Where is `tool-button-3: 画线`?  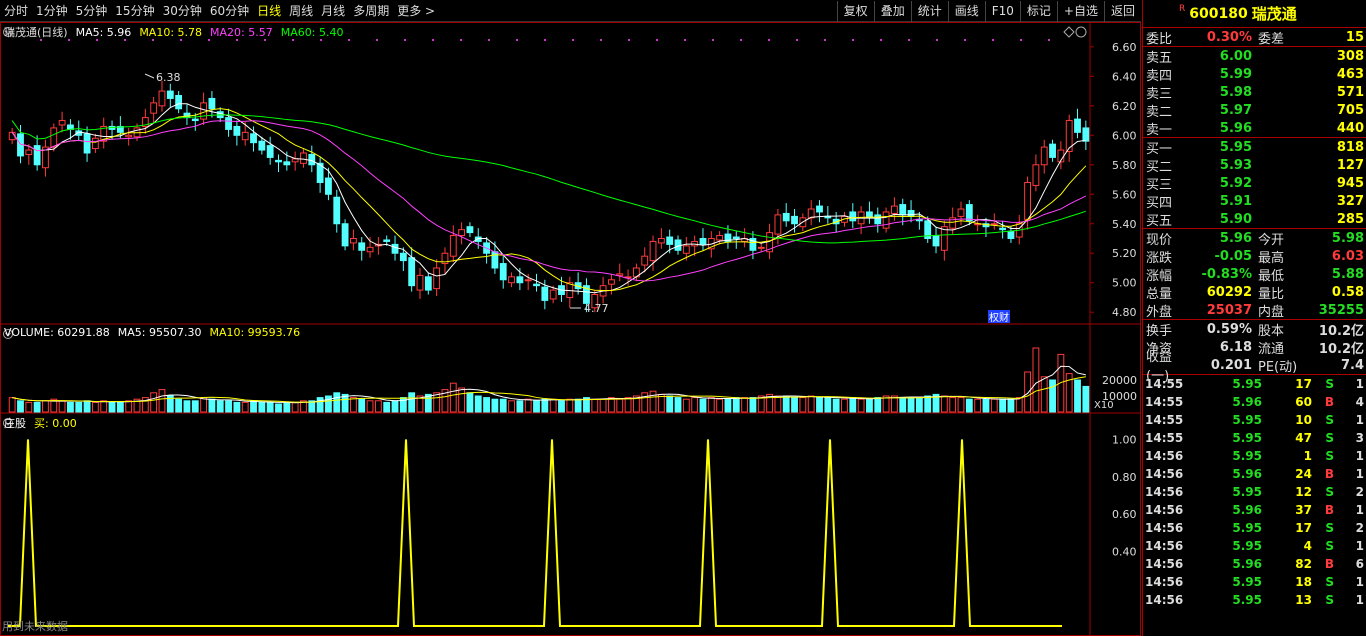 tool-button-3: 画线 is located at coordinates (966, 11).